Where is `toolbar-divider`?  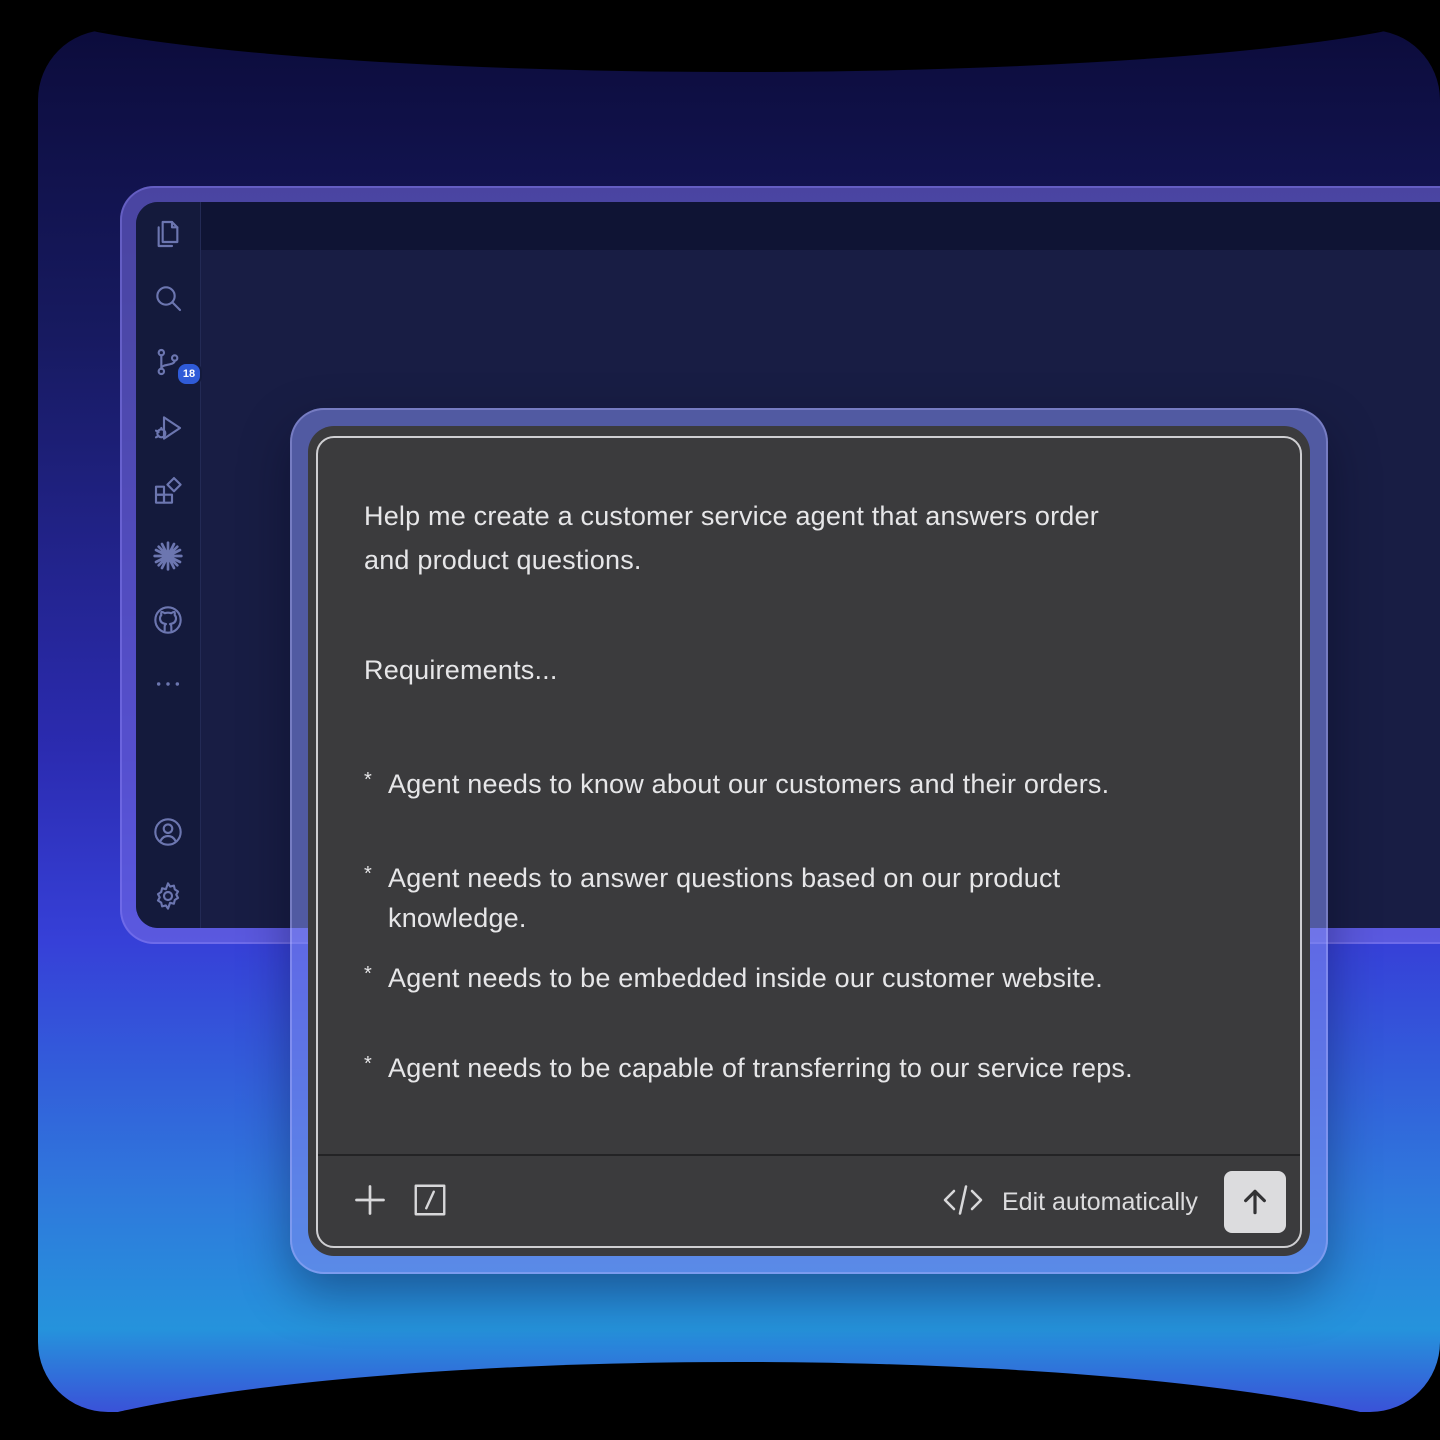 toolbar-divider is located at coordinates (809, 1155).